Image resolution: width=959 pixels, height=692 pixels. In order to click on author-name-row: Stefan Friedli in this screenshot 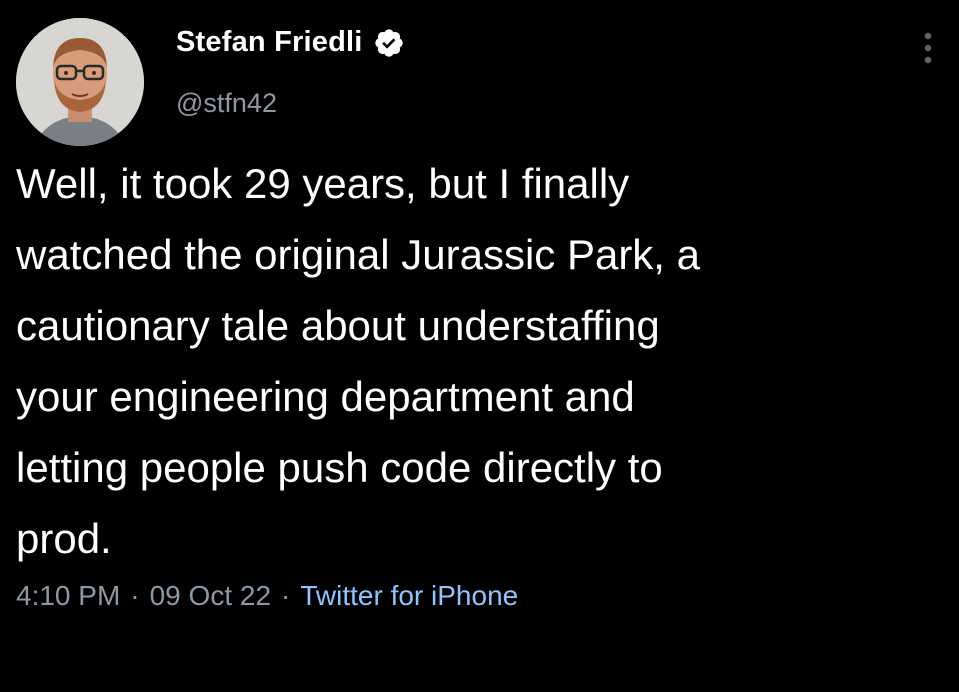, I will do `click(290, 42)`.